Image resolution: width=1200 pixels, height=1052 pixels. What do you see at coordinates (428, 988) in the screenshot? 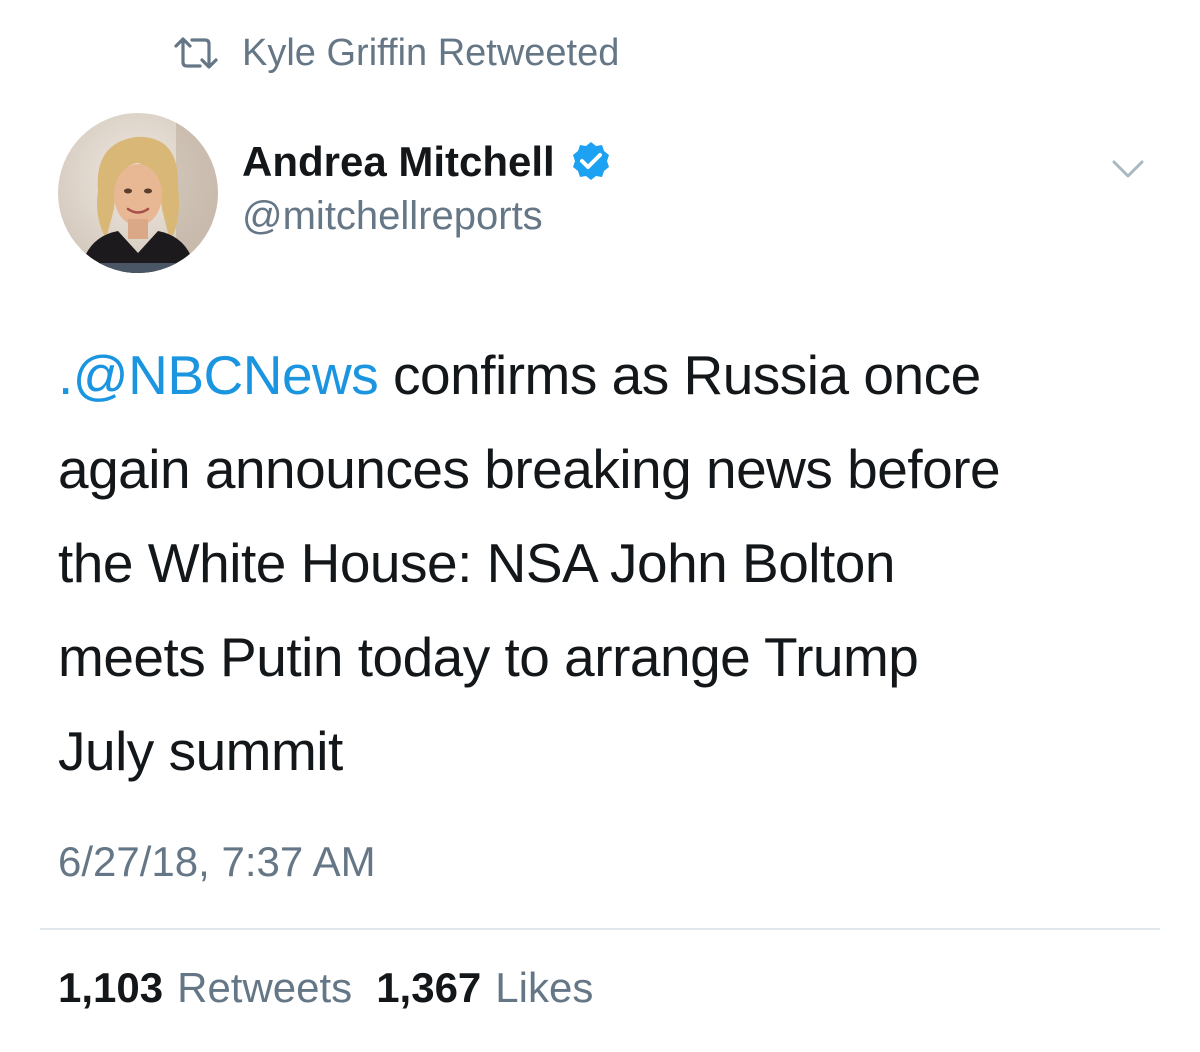
I see `likes-count: 1,367` at bounding box center [428, 988].